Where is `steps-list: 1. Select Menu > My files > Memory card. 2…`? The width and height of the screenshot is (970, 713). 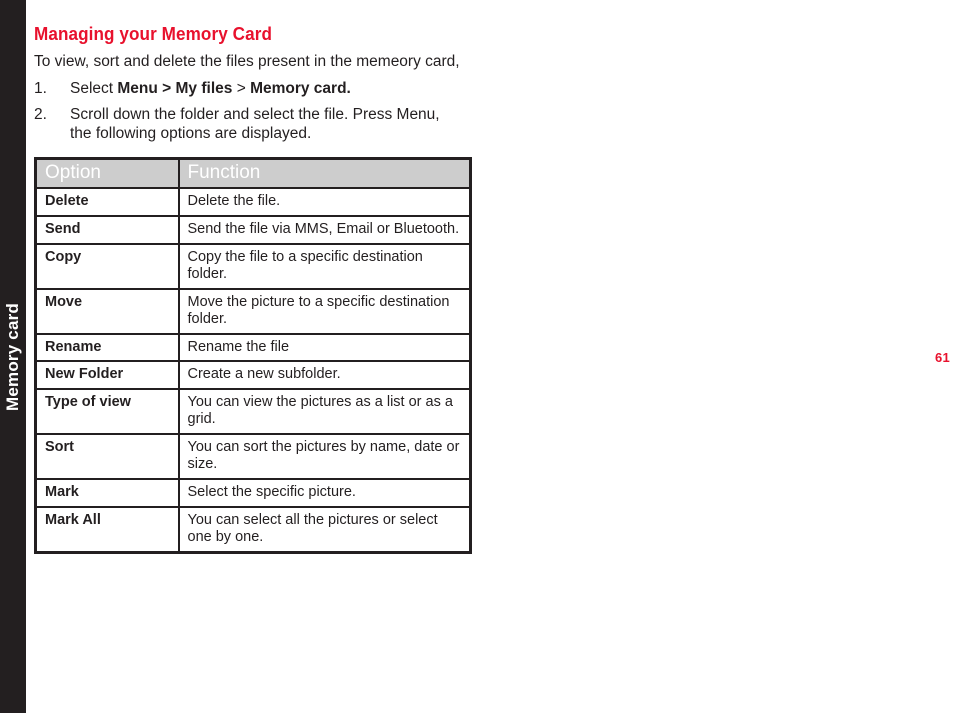 steps-list: 1. Select Menu > My files > Memory card. 2… is located at coordinates (269, 111).